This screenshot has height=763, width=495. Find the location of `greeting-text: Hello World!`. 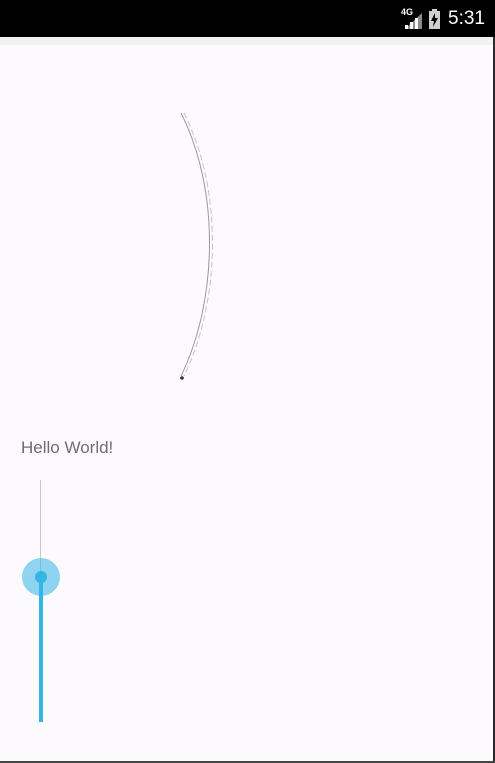

greeting-text: Hello World! is located at coordinates (67, 447).